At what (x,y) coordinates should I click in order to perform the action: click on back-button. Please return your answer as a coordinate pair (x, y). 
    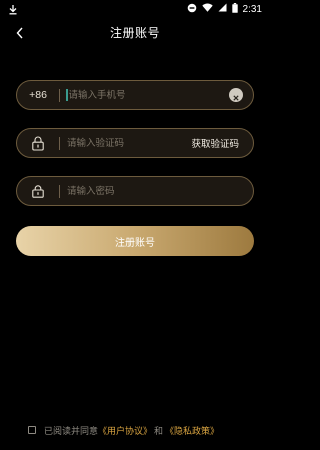
    Looking at the image, I should click on (20, 33).